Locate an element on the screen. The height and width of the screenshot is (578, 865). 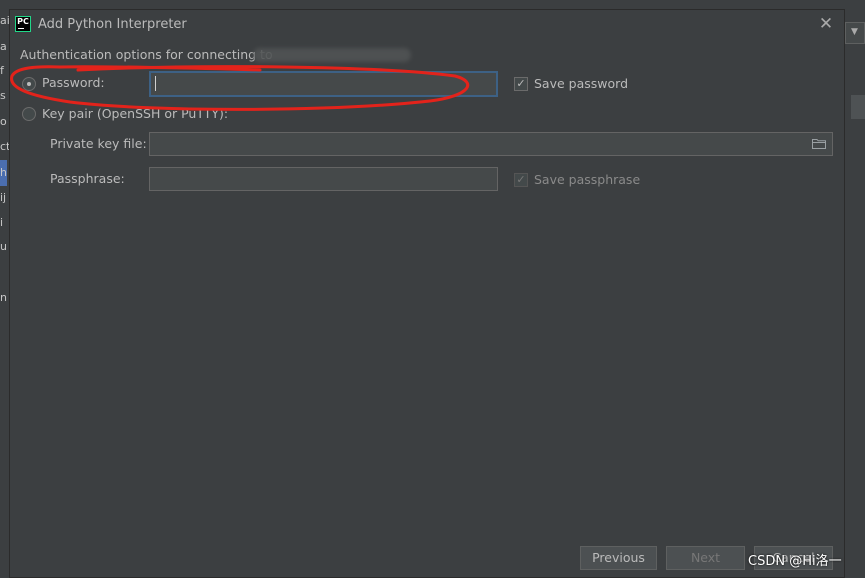
next-button: Next is located at coordinates (705, 558).